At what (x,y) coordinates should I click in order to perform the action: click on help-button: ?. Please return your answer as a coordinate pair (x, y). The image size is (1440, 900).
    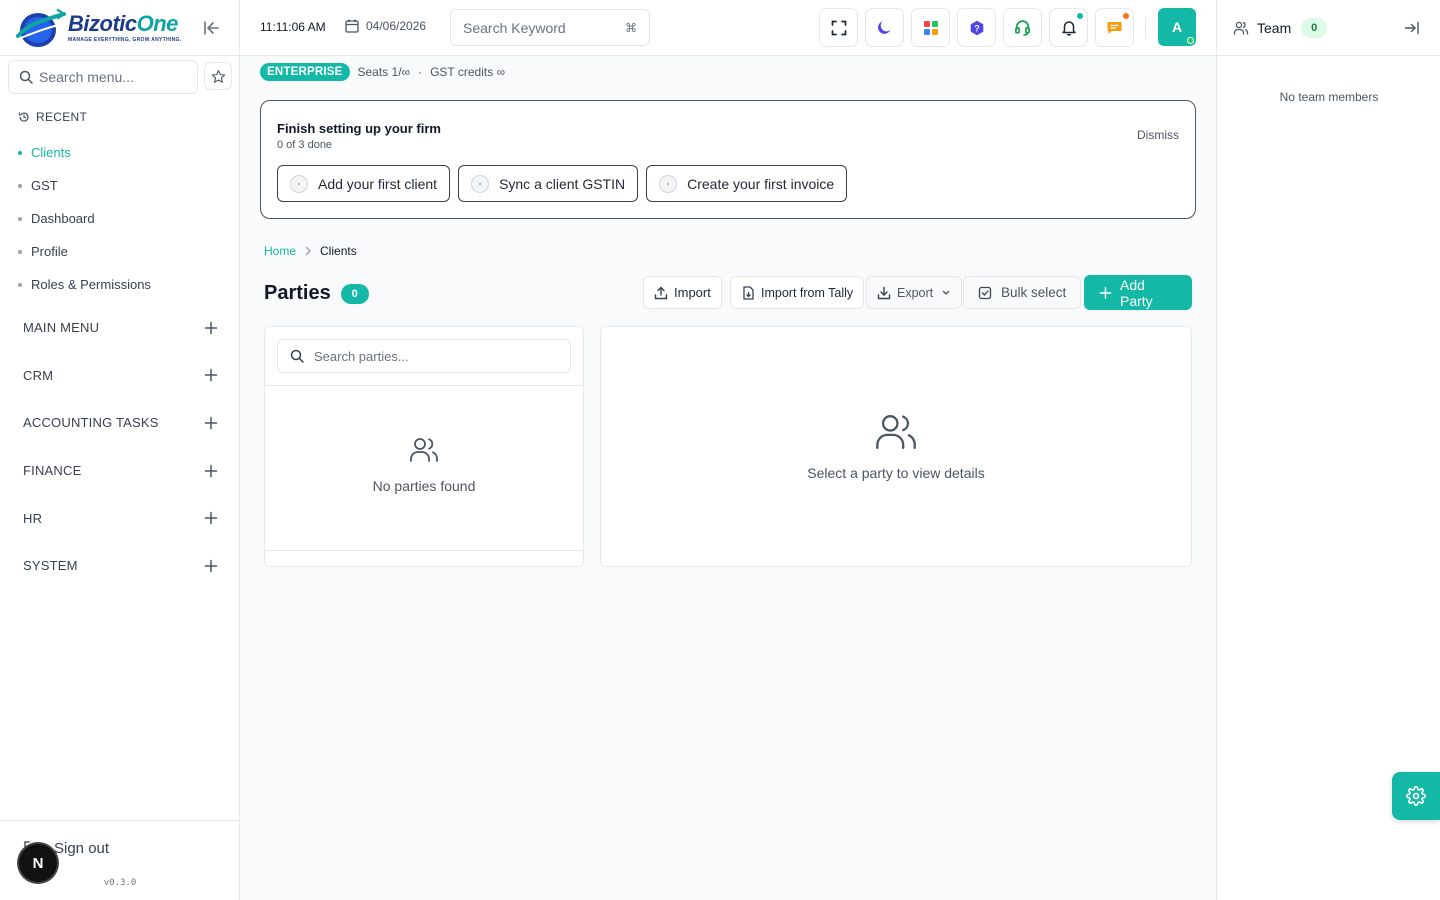
    Looking at the image, I should click on (976, 27).